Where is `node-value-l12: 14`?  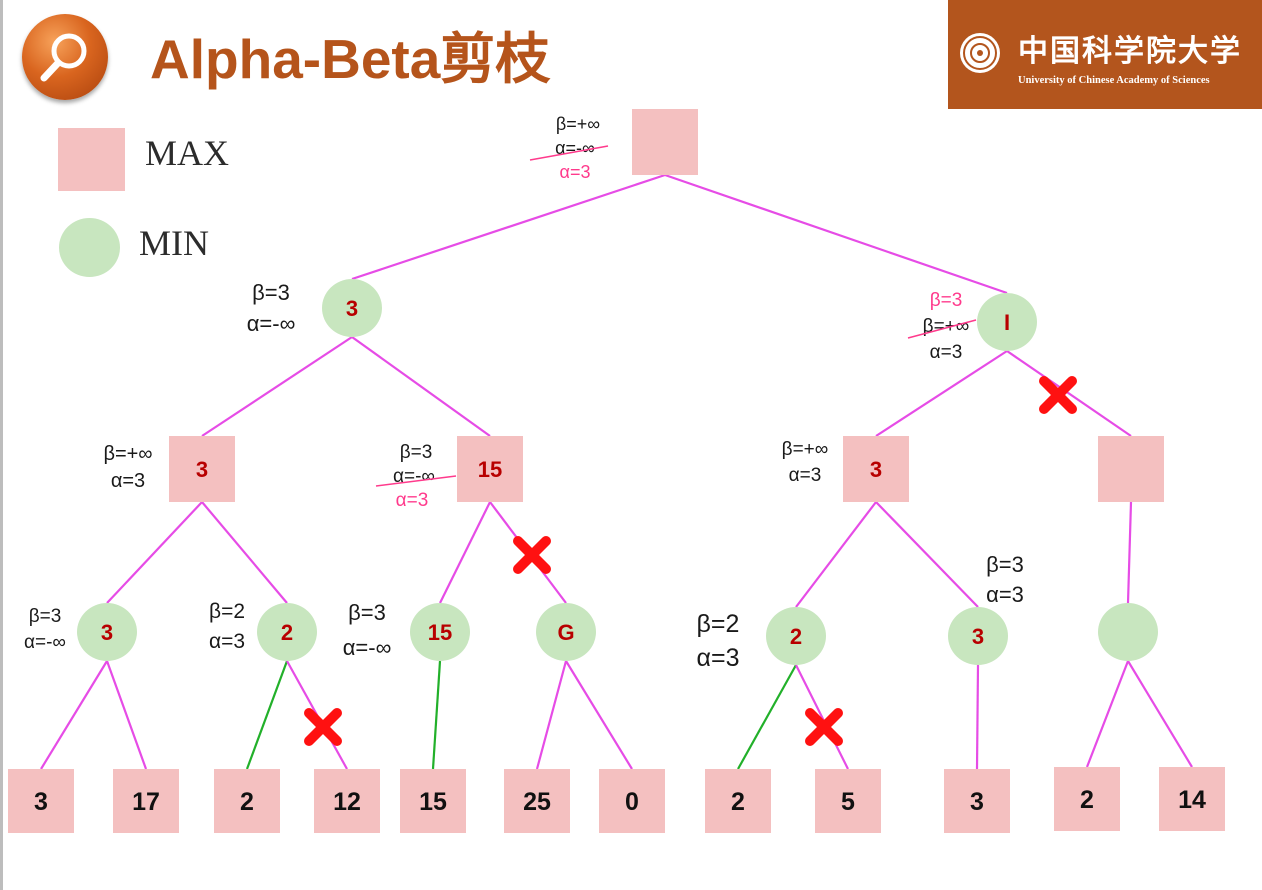 node-value-l12: 14 is located at coordinates (1192, 800).